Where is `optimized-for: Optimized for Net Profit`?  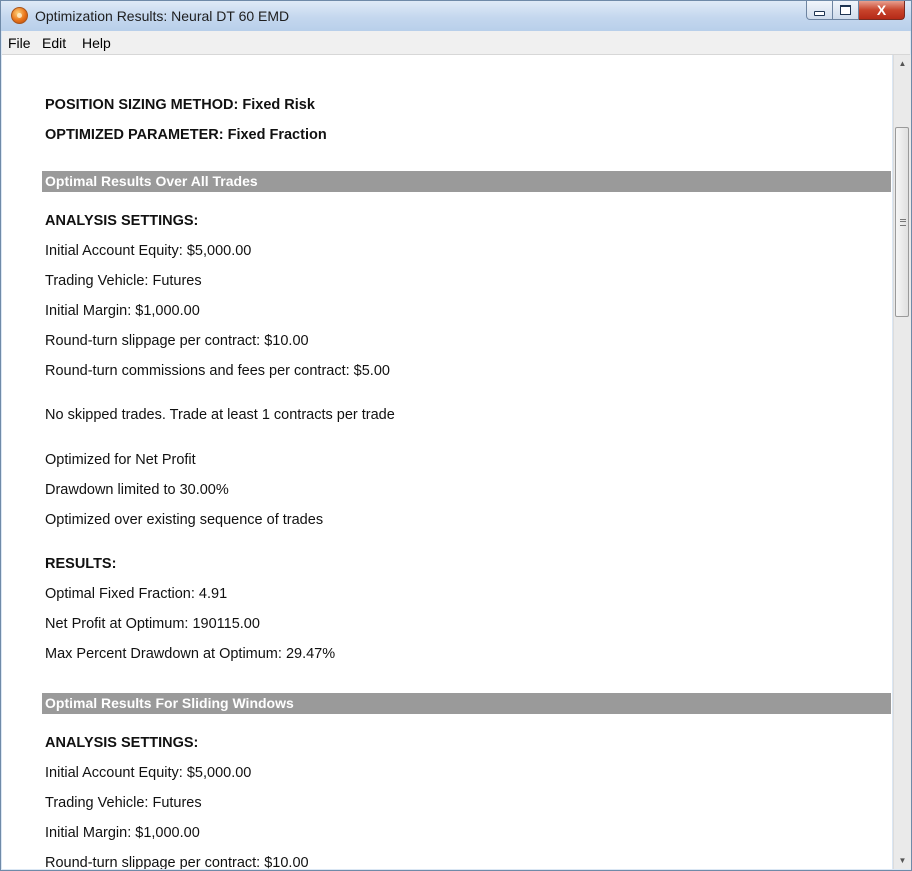 optimized-for: Optimized for Net Profit is located at coordinates (120, 460).